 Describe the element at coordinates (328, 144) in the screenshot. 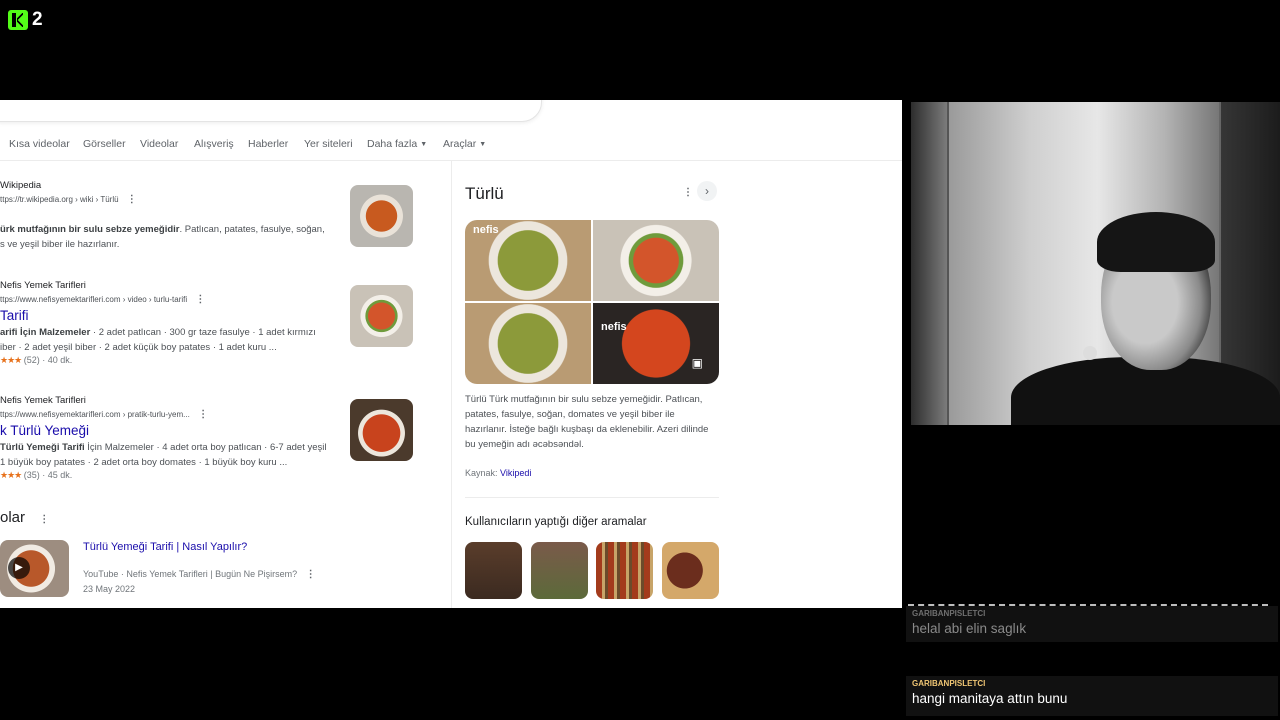

I see `tab-places: Yer siteleri` at that location.